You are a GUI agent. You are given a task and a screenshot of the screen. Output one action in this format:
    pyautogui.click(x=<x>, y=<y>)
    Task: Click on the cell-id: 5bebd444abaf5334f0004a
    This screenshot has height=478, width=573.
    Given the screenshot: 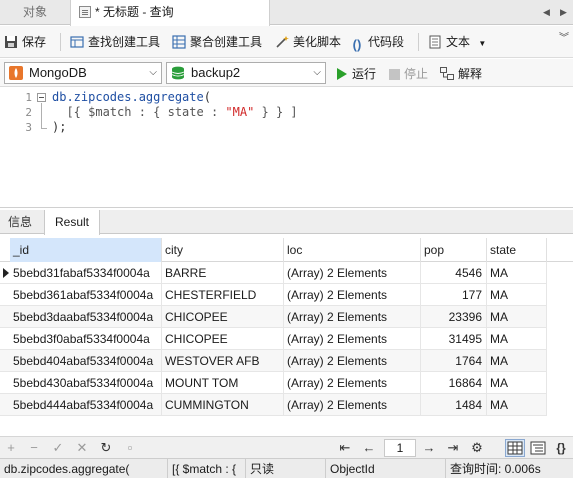 What is the action you would take?
    pyautogui.click(x=86, y=405)
    